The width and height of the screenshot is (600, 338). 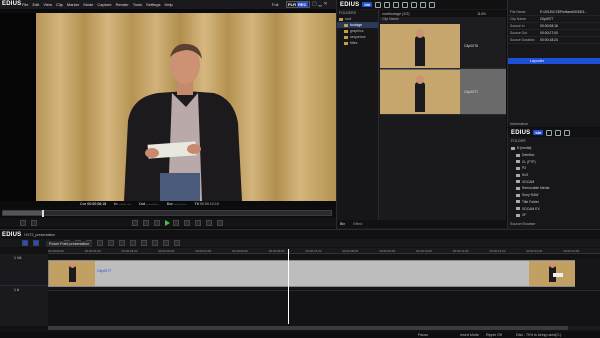 I want to click on timeline-scroll-thumb, so click(x=308, y=328).